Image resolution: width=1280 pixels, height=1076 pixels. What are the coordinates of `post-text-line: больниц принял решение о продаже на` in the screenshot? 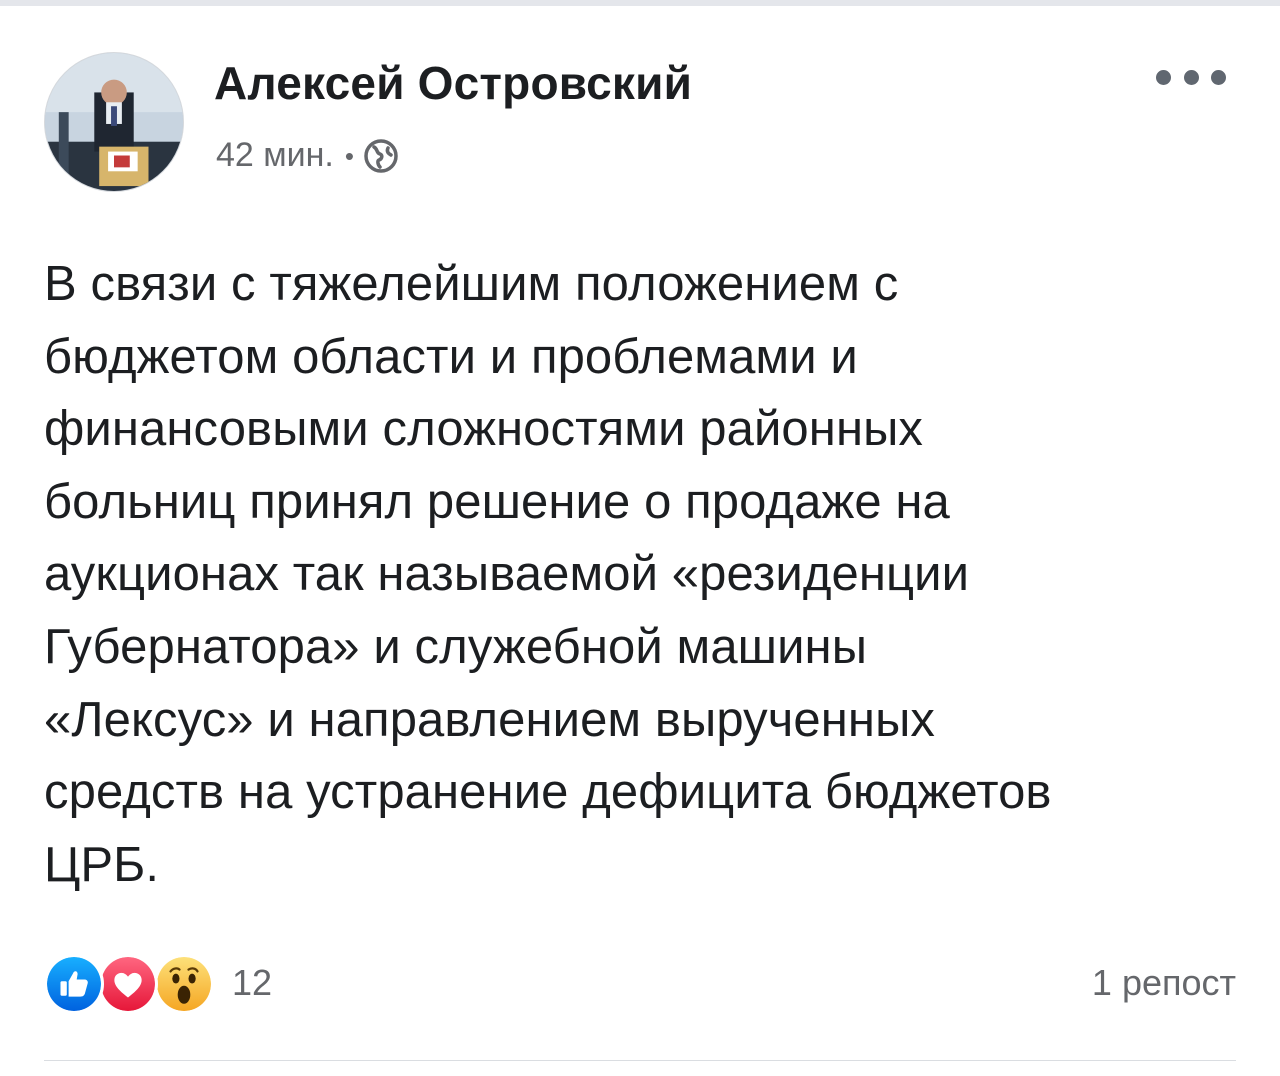 It's located at (497, 501).